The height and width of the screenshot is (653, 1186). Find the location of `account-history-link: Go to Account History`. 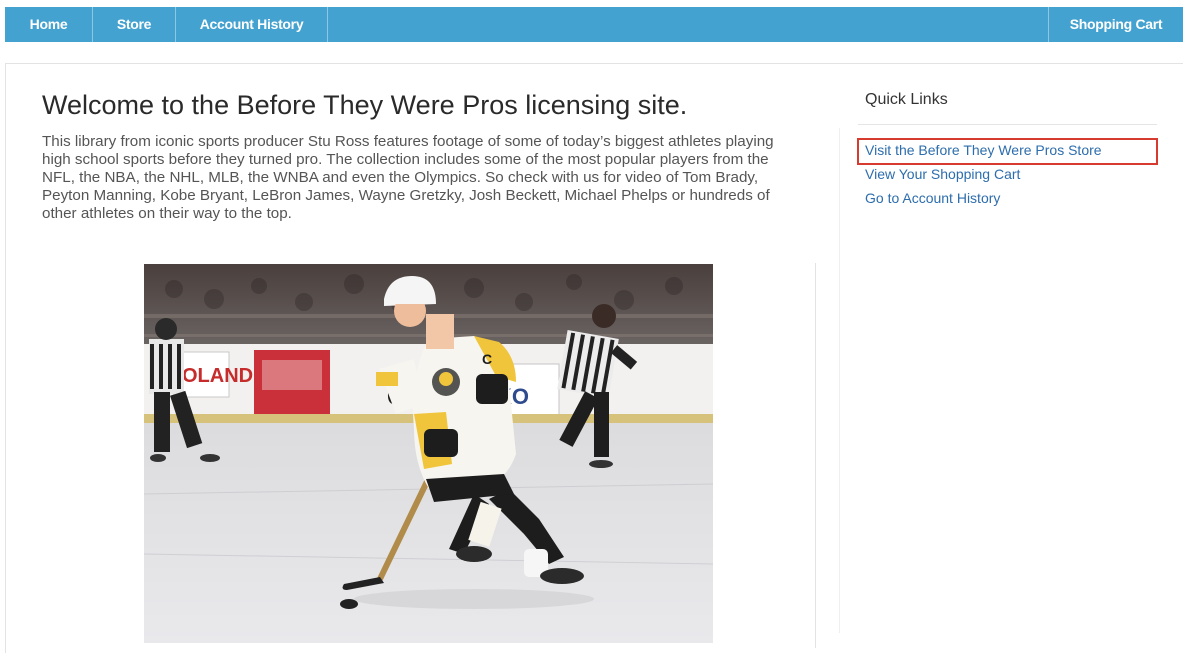

account-history-link: Go to Account History is located at coordinates (932, 198).